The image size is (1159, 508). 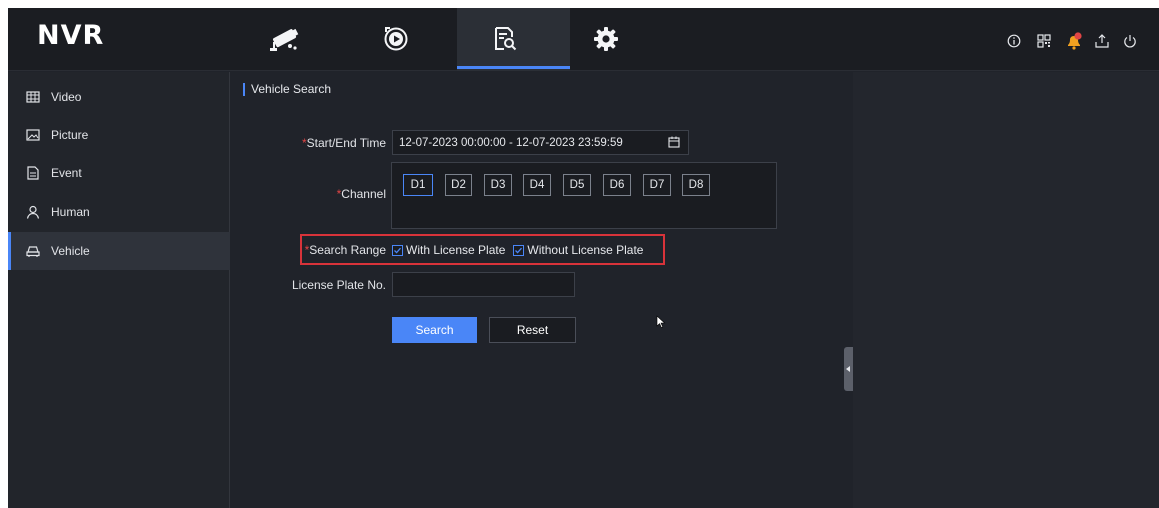 What do you see at coordinates (33, 212) in the screenshot?
I see `human-icon` at bounding box center [33, 212].